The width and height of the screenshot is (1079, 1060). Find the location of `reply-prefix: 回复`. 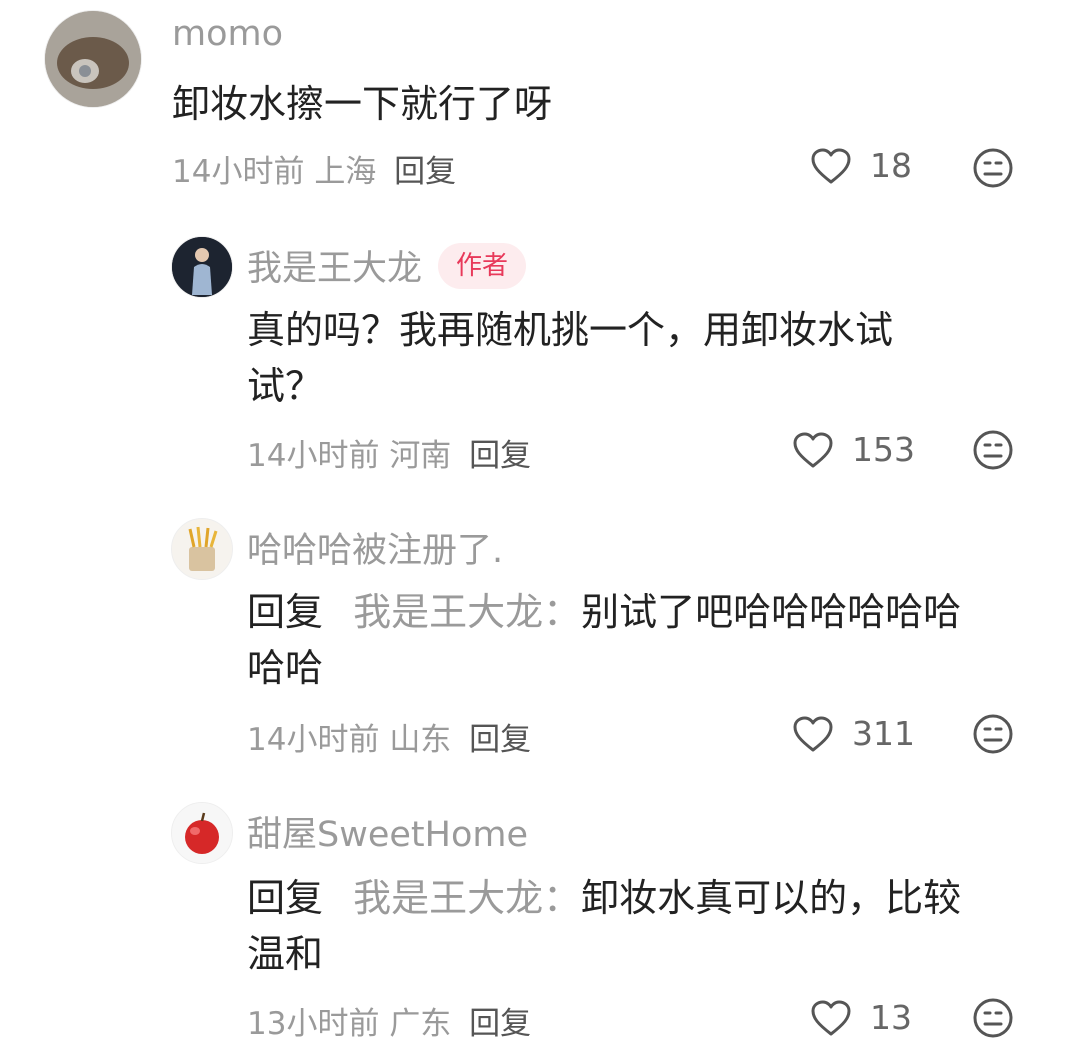

reply-prefix: 回复 is located at coordinates (285, 898).